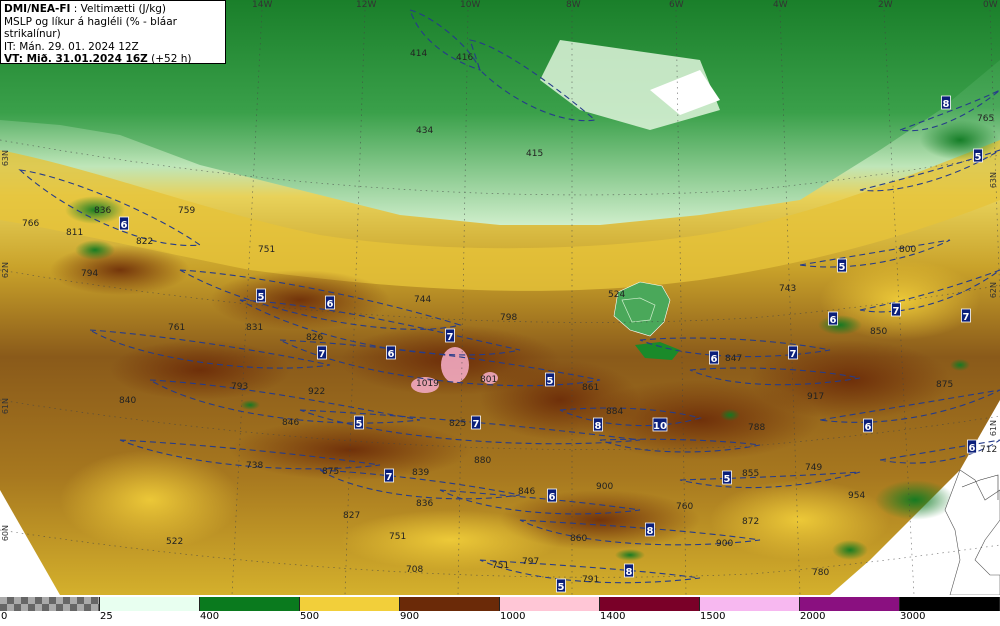  I want to click on cape-value: 827, so click(351, 516).